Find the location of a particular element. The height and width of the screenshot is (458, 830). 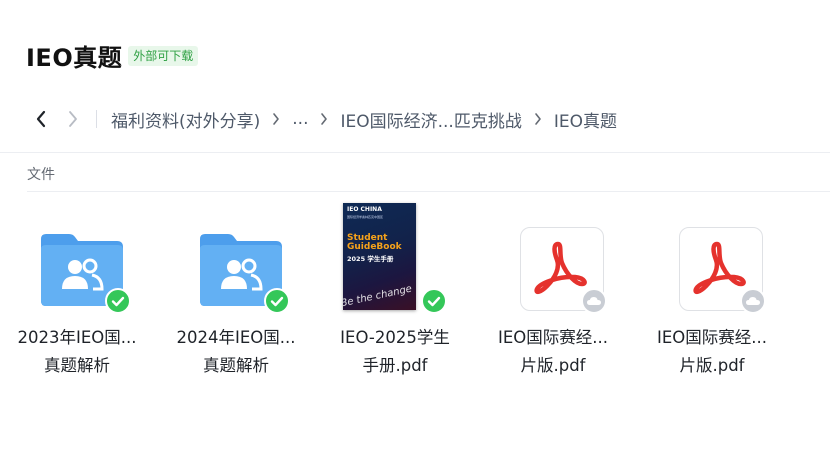

file-name: 2024年IEO国... 真题解析 is located at coordinates (236, 351).